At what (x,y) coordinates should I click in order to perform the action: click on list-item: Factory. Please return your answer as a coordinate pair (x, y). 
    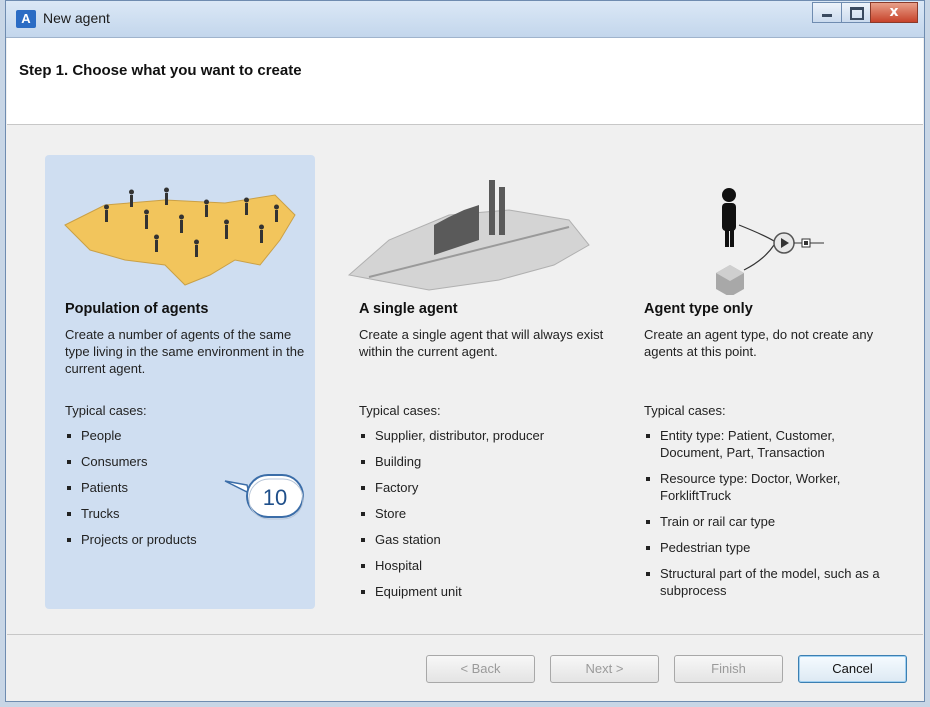
    Looking at the image, I should click on (488, 487).